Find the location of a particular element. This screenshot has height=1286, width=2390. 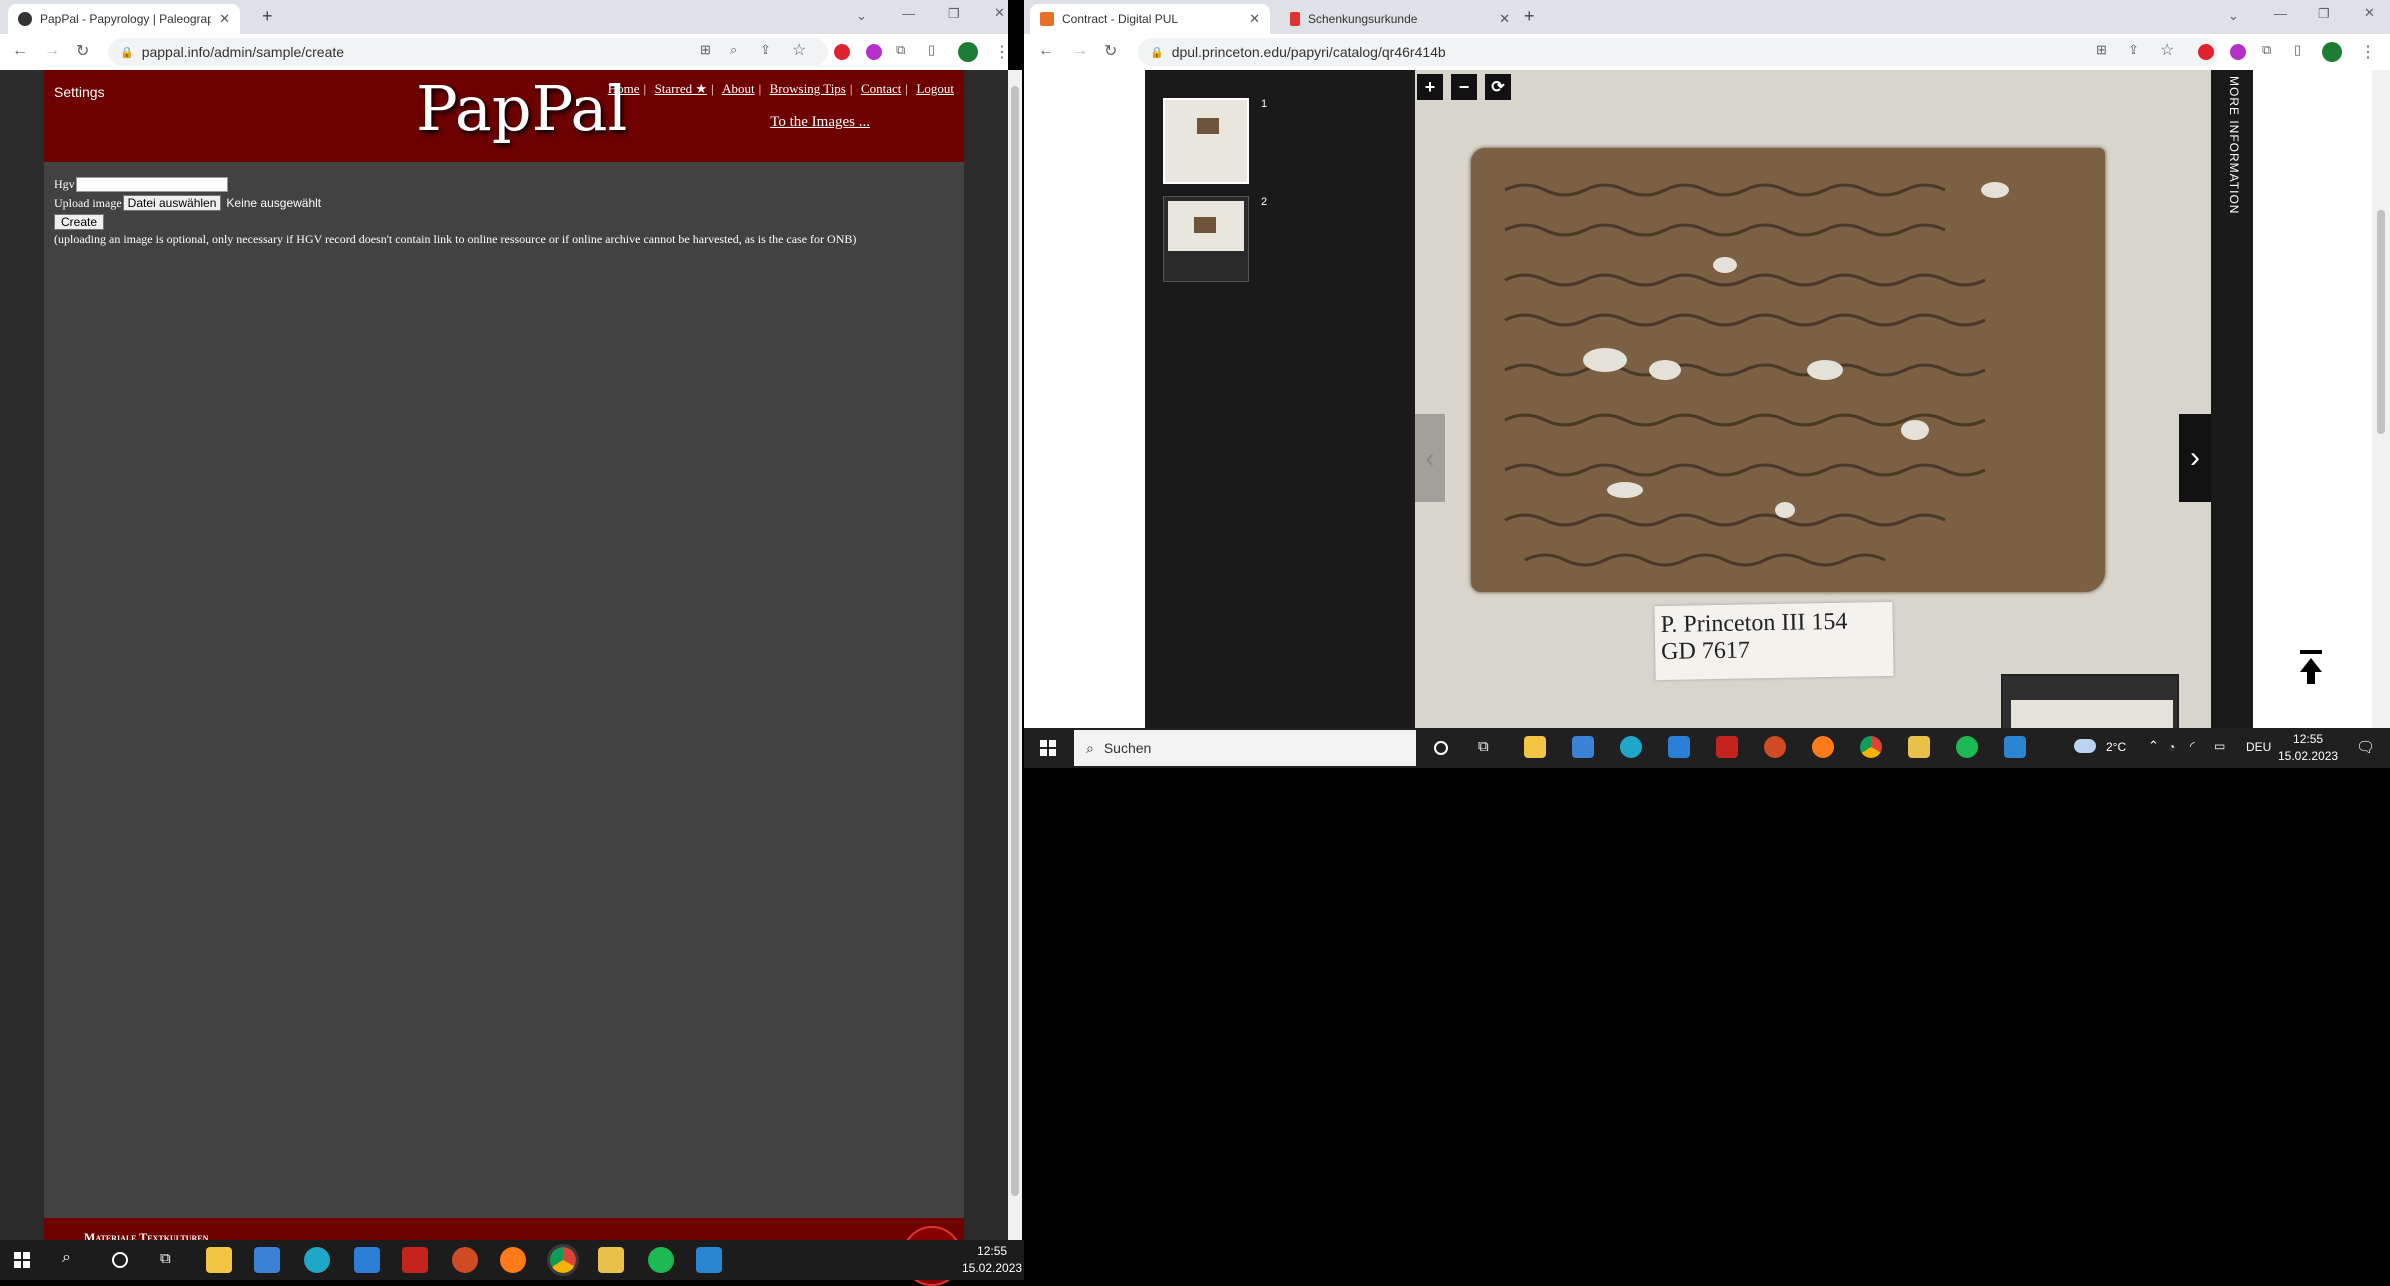

right-scrollbar is located at coordinates (2381, 399).